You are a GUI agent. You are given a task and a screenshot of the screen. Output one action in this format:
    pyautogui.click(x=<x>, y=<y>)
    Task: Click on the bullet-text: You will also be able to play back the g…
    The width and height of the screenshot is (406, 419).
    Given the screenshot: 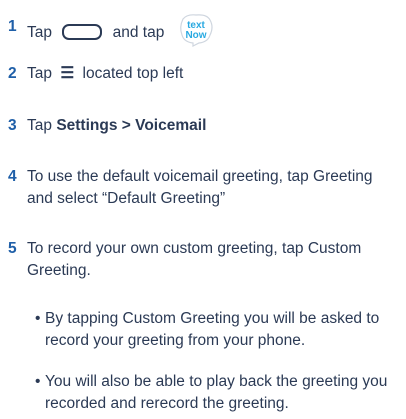 What is the action you would take?
    pyautogui.click(x=216, y=392)
    